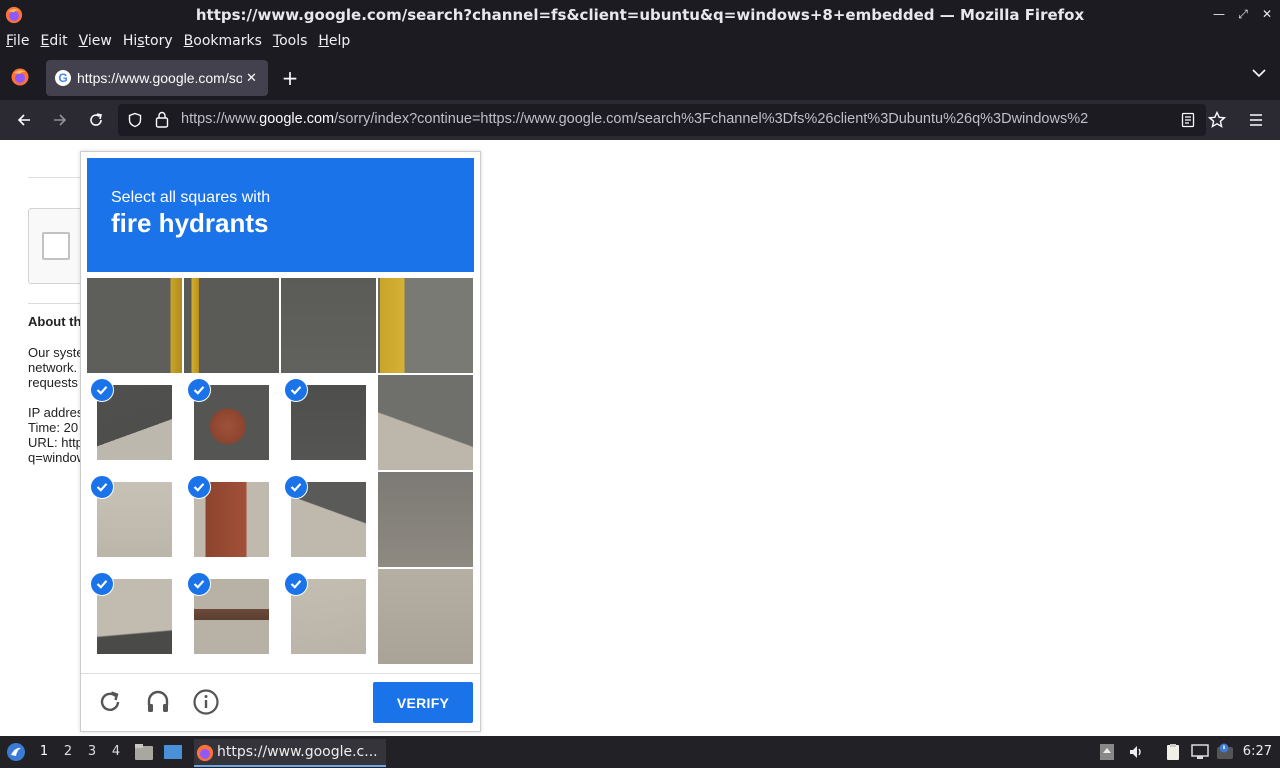  What do you see at coordinates (53, 41) in the screenshot?
I see `menu-edit: Edit` at bounding box center [53, 41].